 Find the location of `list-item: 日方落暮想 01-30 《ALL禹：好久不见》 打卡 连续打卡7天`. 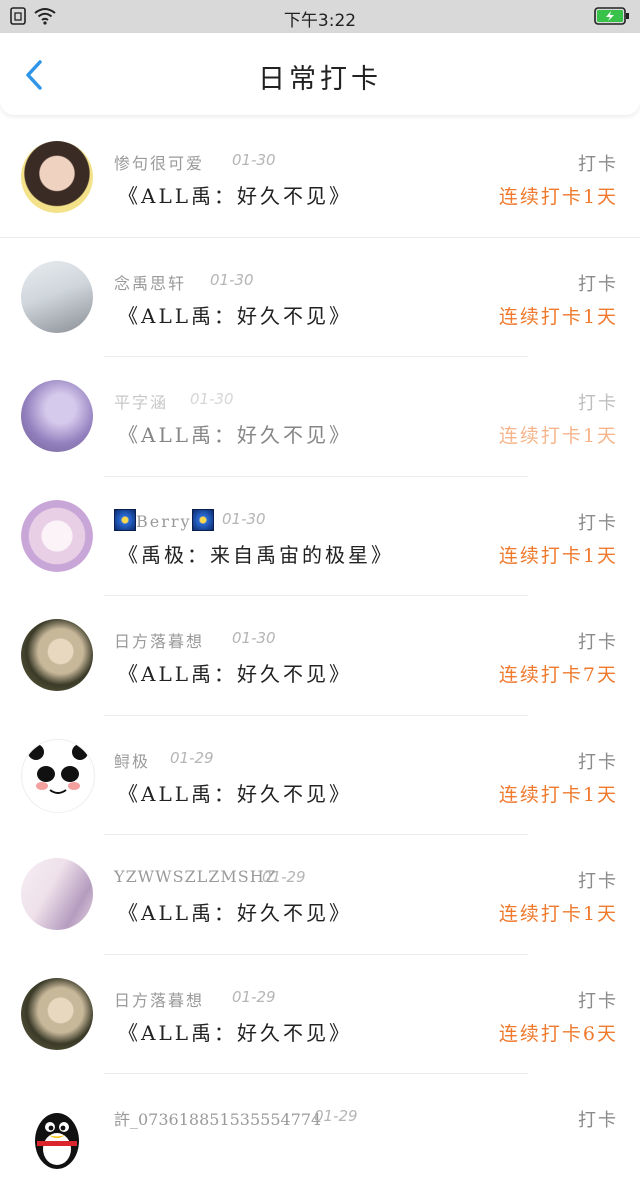

list-item: 日方落暮想 01-30 《ALL禹：好久不见》 打卡 连续打卡7天 is located at coordinates (320, 656).